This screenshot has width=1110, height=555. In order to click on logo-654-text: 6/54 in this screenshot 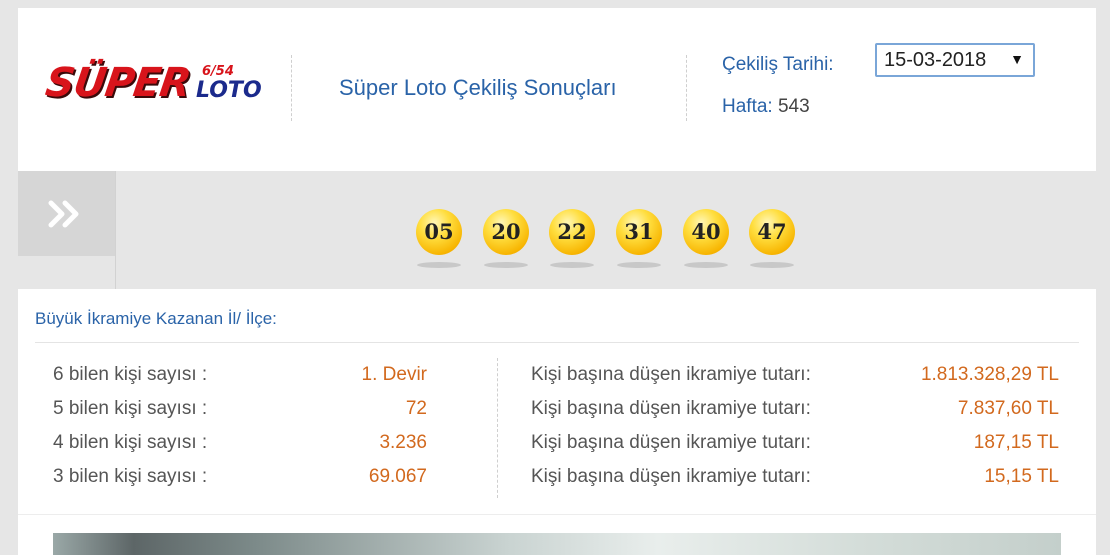, I will do `click(218, 71)`.